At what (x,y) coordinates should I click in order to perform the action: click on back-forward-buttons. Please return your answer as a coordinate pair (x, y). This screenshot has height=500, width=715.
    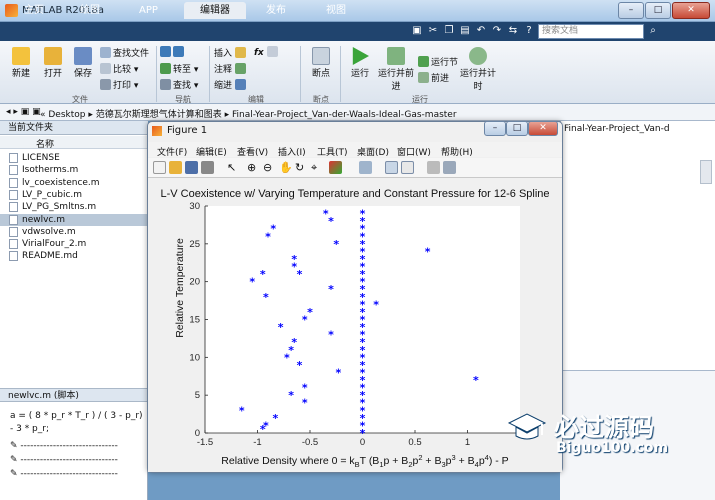
    Looking at the image, I should click on (173, 52).